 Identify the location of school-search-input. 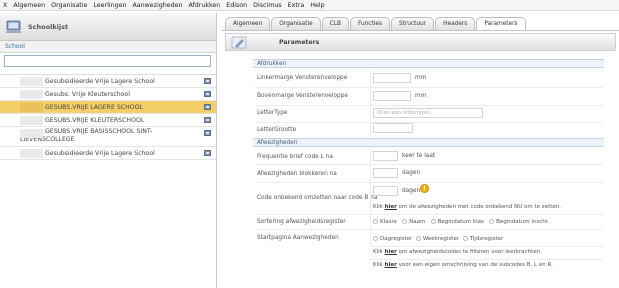
(107, 61).